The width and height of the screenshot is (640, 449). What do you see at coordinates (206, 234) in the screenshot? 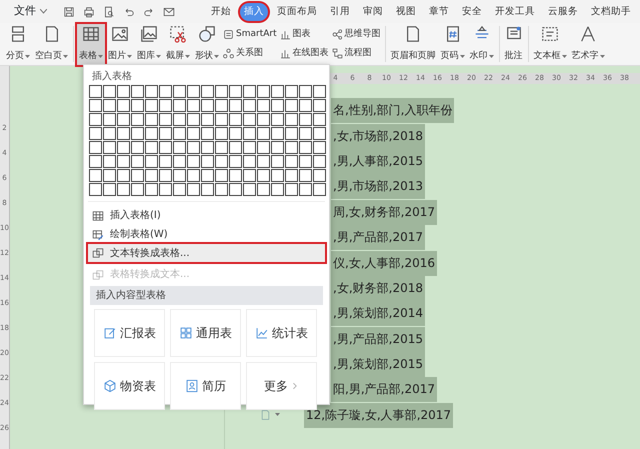
I see `menu-item: 绘制表格(W)` at bounding box center [206, 234].